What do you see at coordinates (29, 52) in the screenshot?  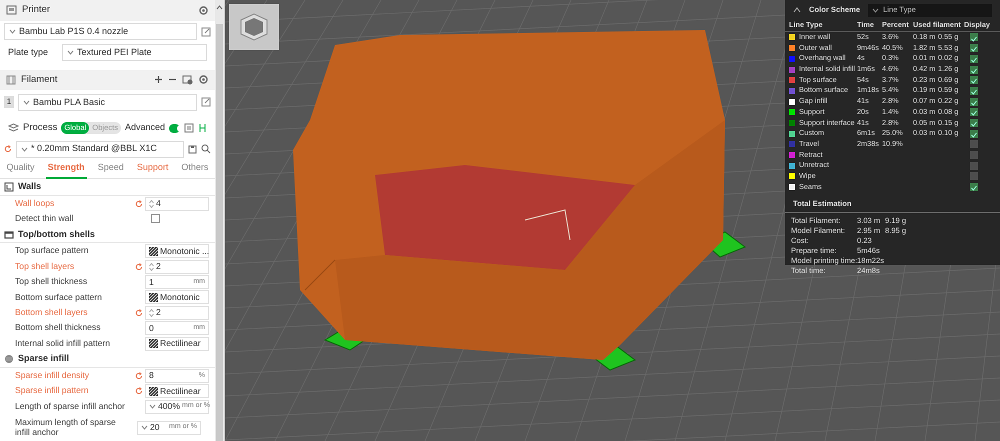 I see `field-label: Plate type` at bounding box center [29, 52].